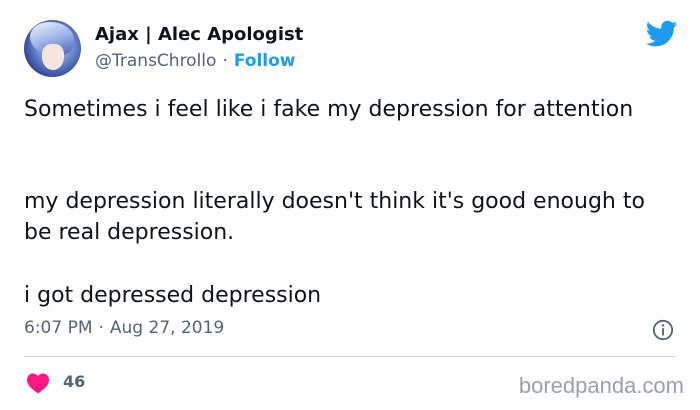 The image size is (700, 410). I want to click on avatar, so click(52, 48).